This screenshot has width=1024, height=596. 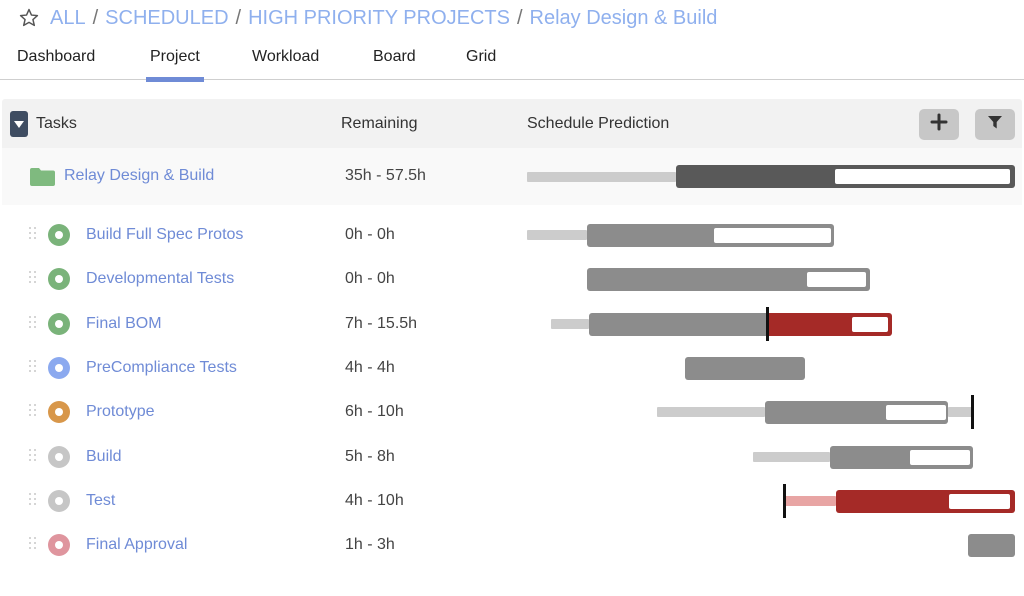 What do you see at coordinates (624, 18) in the screenshot?
I see `breadcrumb-current-project: Relay Design & Build` at bounding box center [624, 18].